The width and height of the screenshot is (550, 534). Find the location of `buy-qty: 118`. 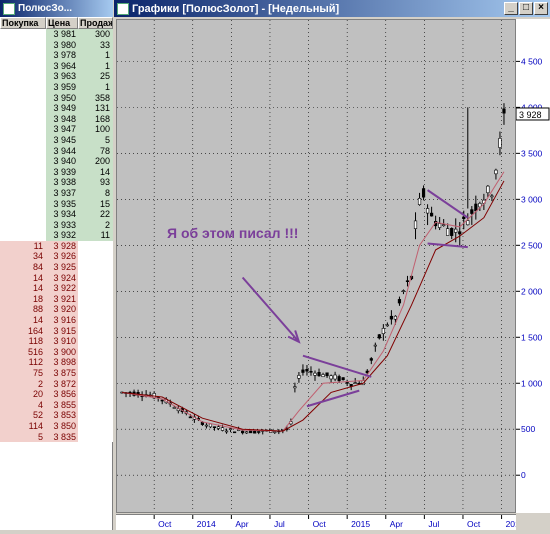

buy-qty: 118 is located at coordinates (23, 341).